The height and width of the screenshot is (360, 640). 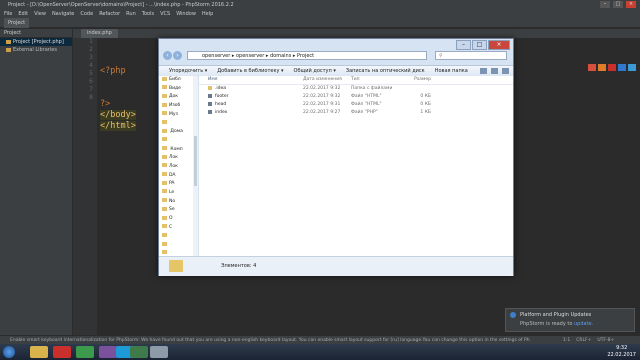 What do you see at coordinates (618, 4) in the screenshot?
I see `maximize-button: □` at bounding box center [618, 4].